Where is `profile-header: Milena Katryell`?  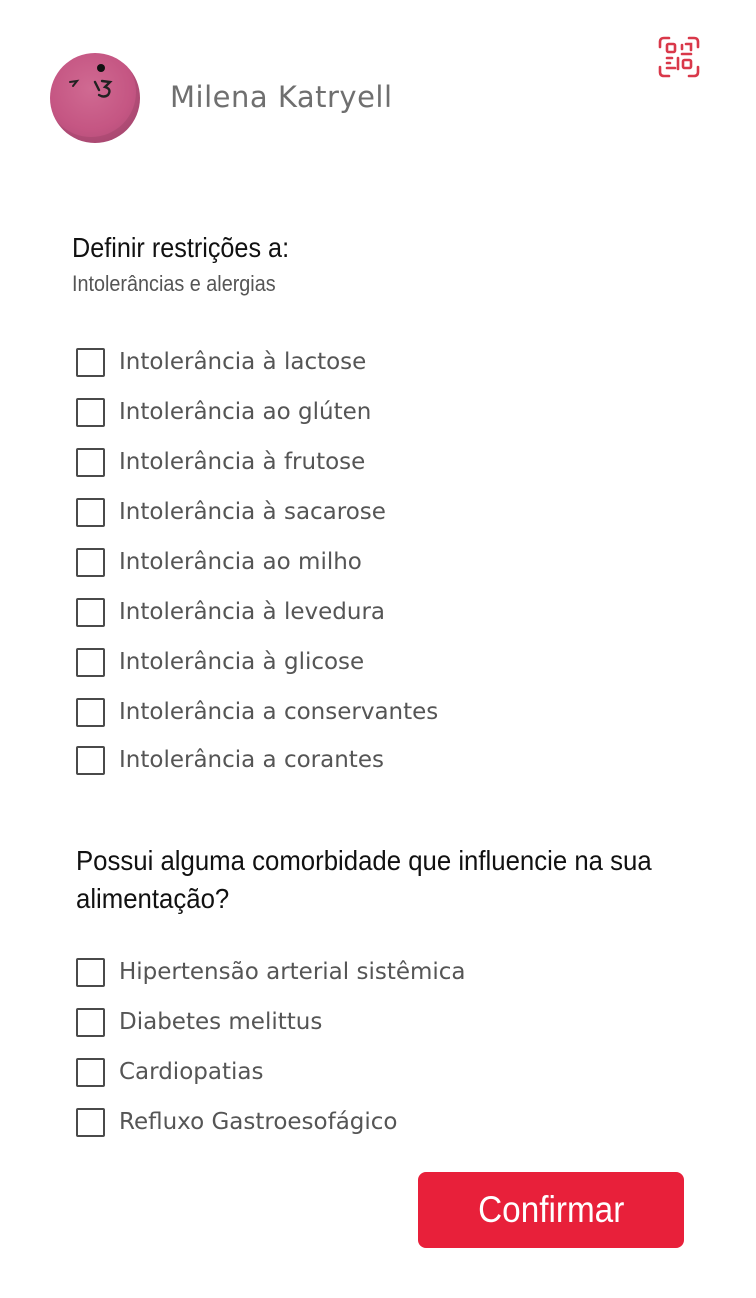
profile-header: Milena Katryell is located at coordinates (378, 90).